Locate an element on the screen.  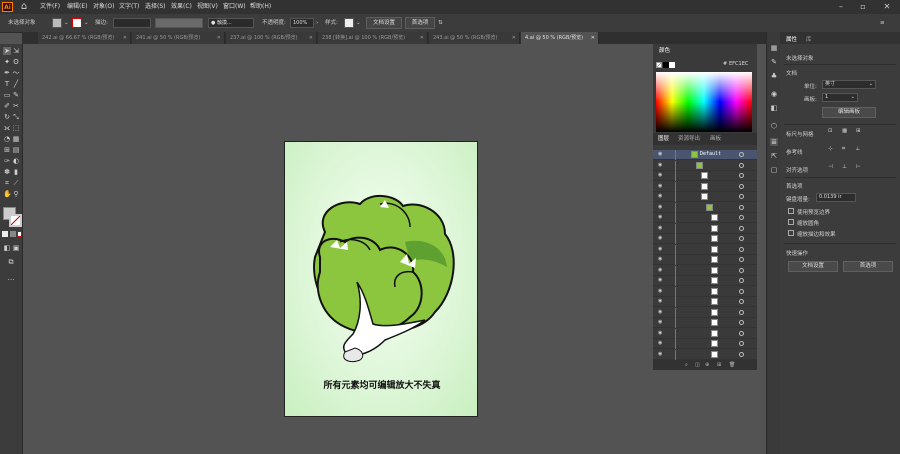
tab-242: 242.ai @ 66.67 % (RGB/预览) ✕ is located at coordinates (84, 38).